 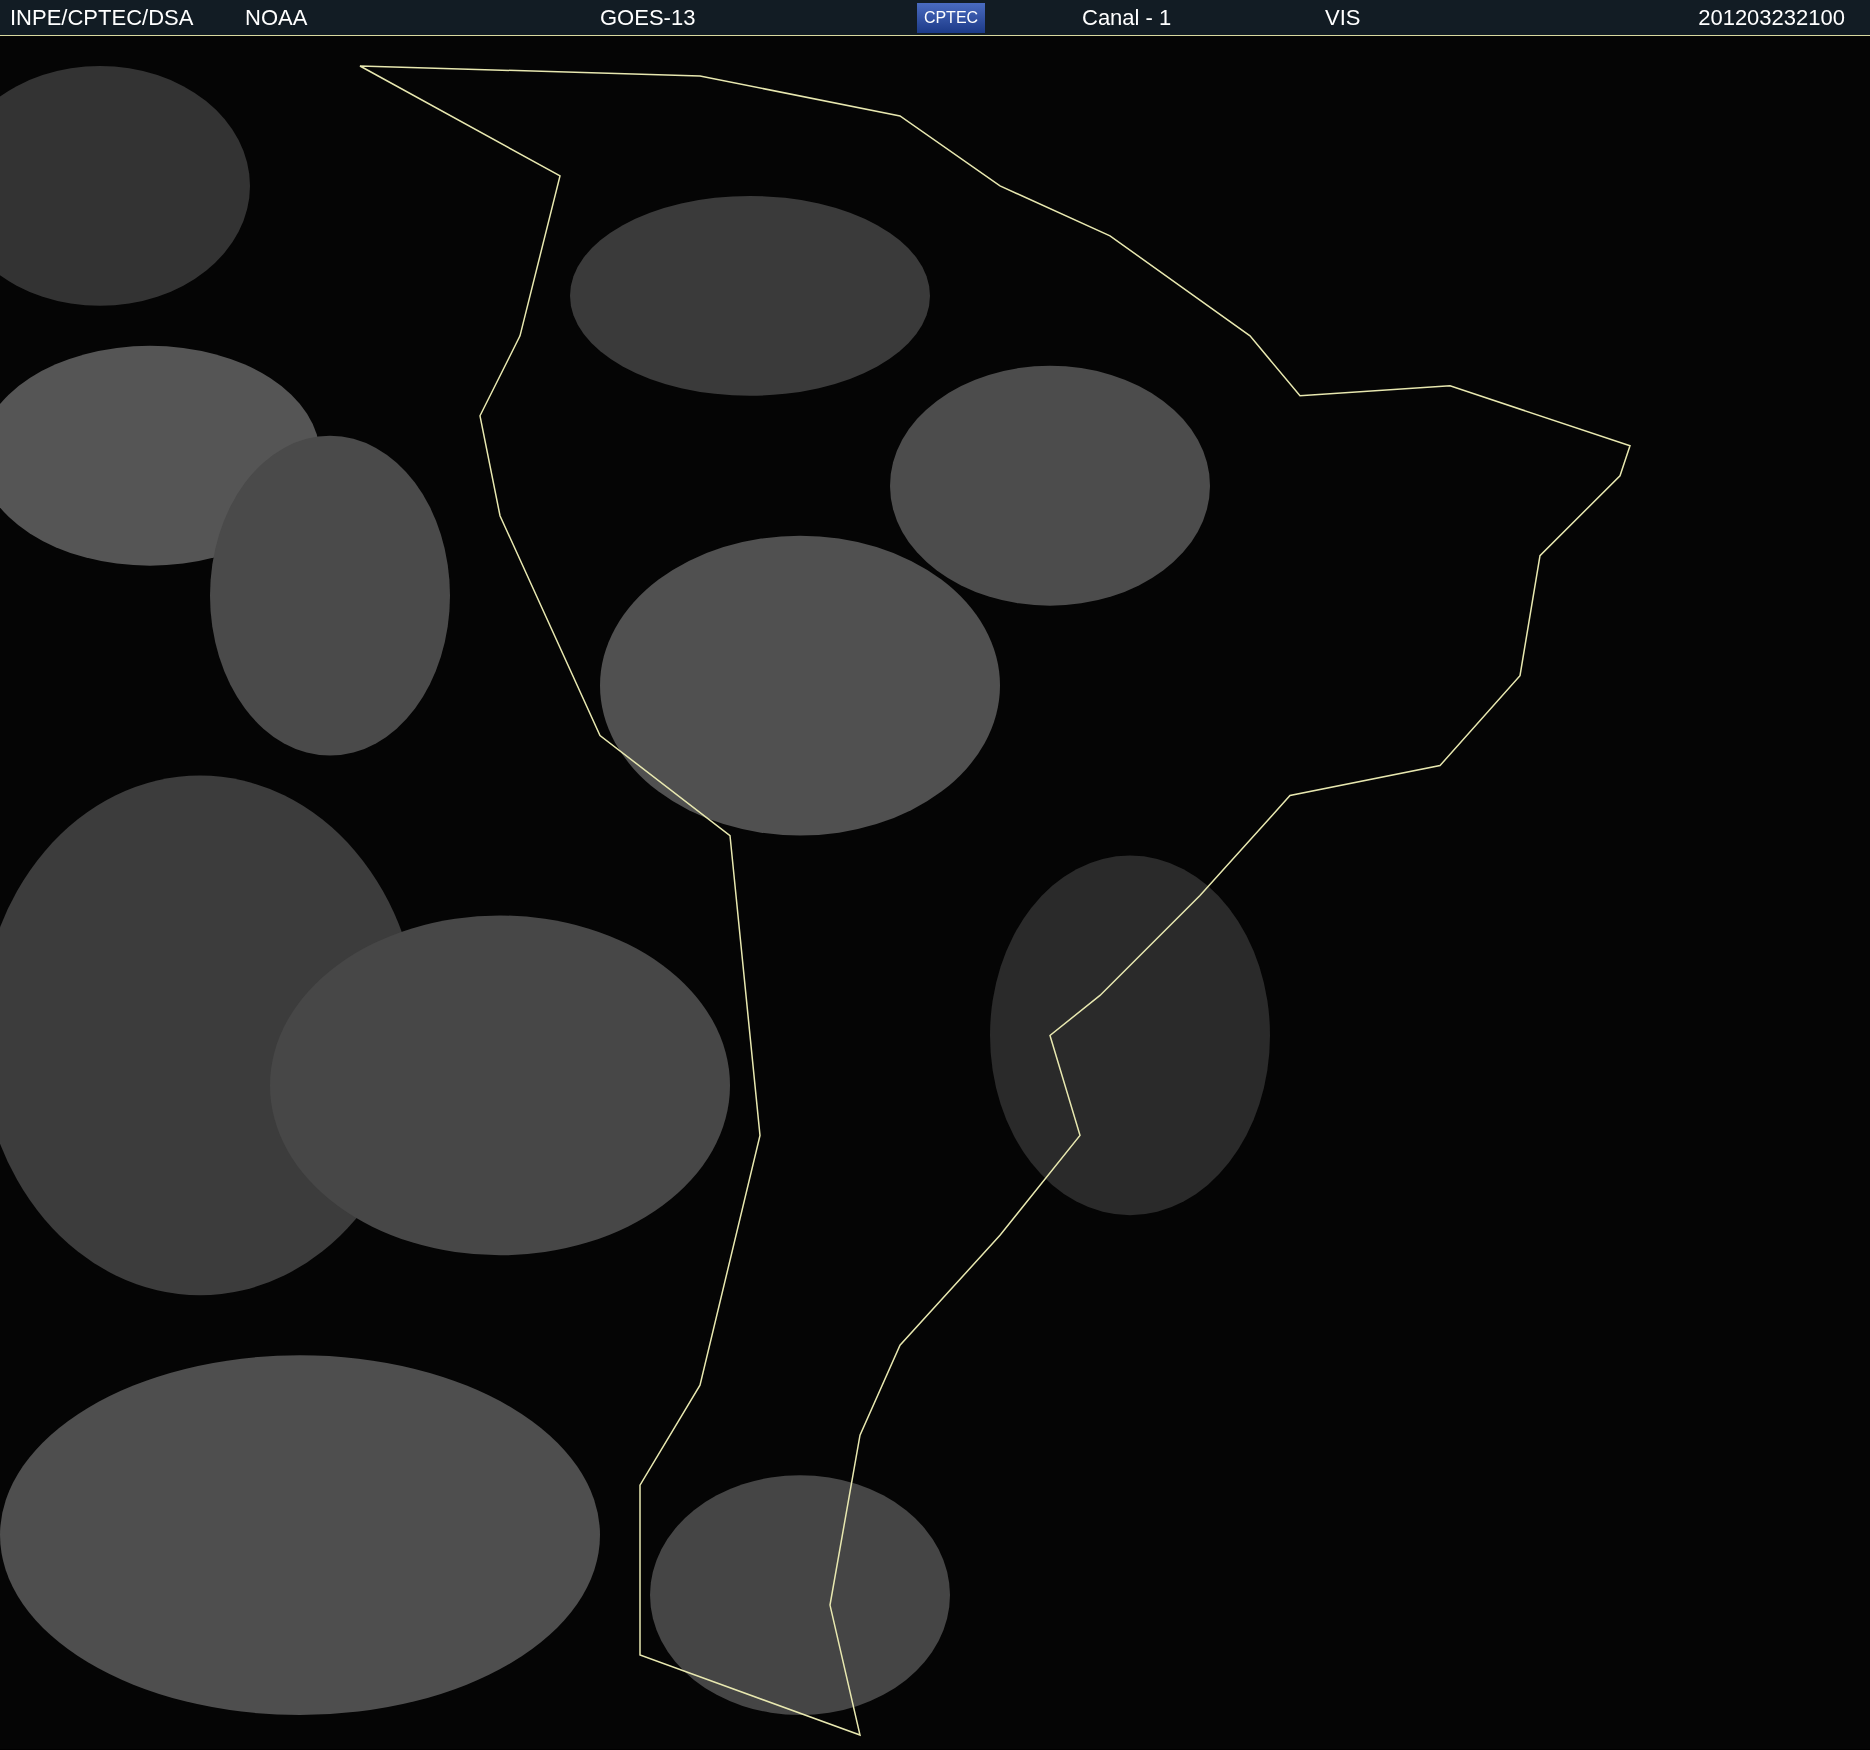 What do you see at coordinates (648, 17) in the screenshot?
I see `satellite-label: GOES-13` at bounding box center [648, 17].